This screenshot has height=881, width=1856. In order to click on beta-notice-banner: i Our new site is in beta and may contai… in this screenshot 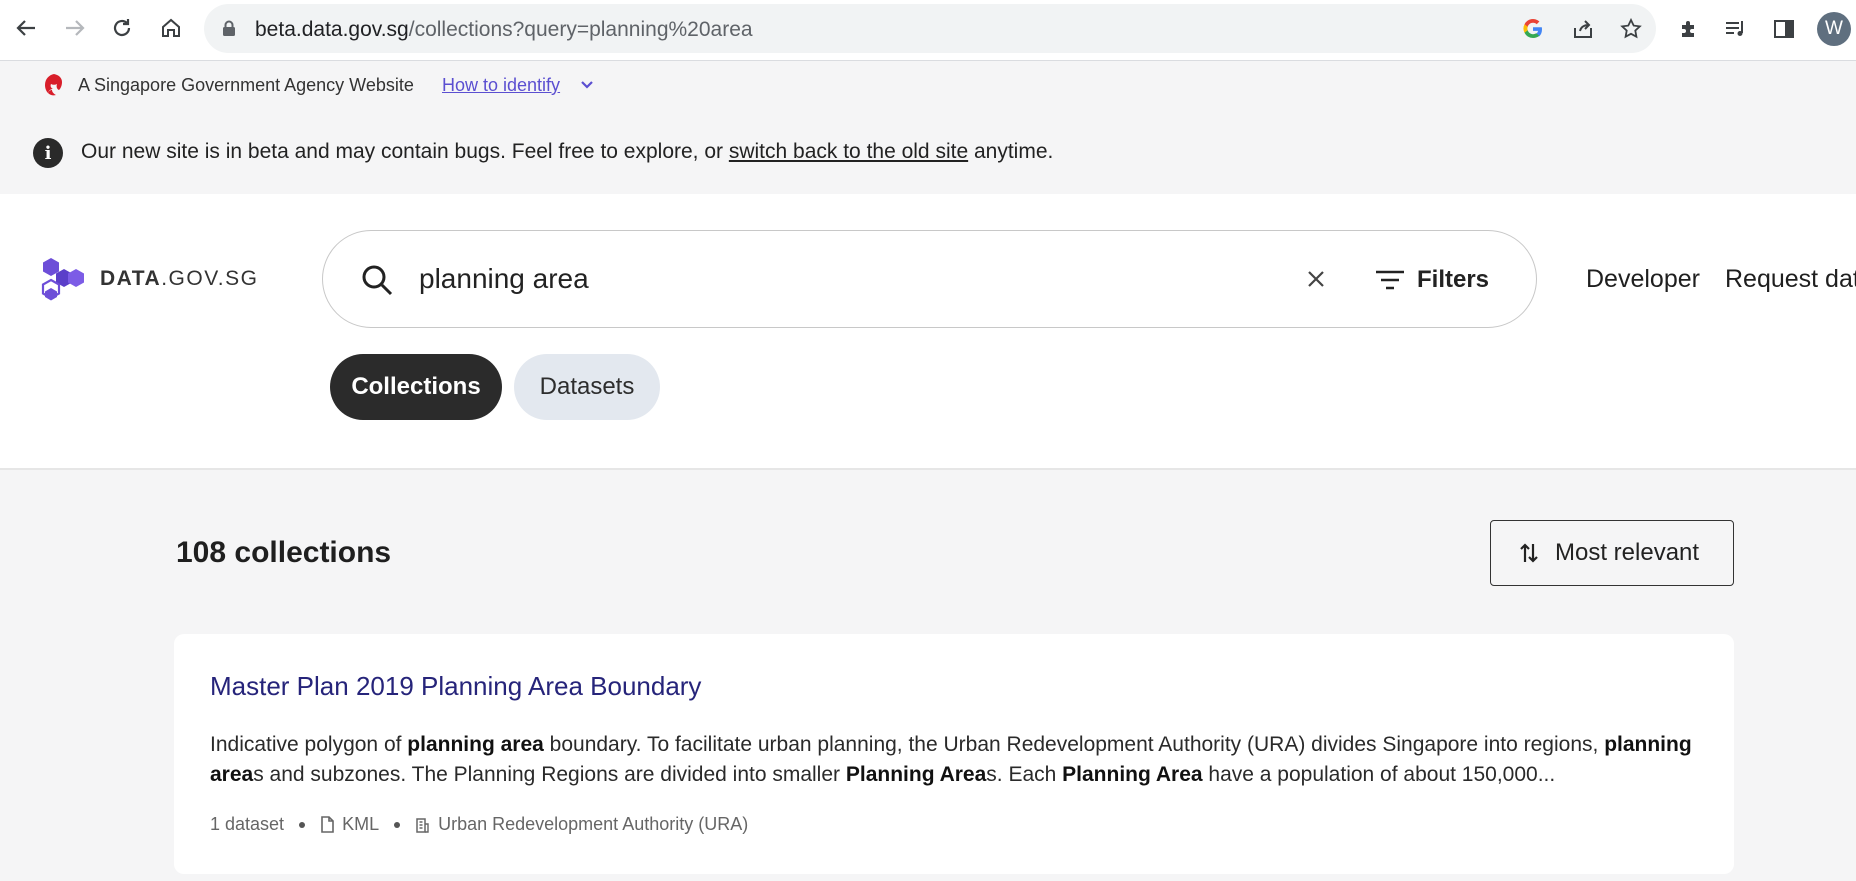, I will do `click(928, 152)`.